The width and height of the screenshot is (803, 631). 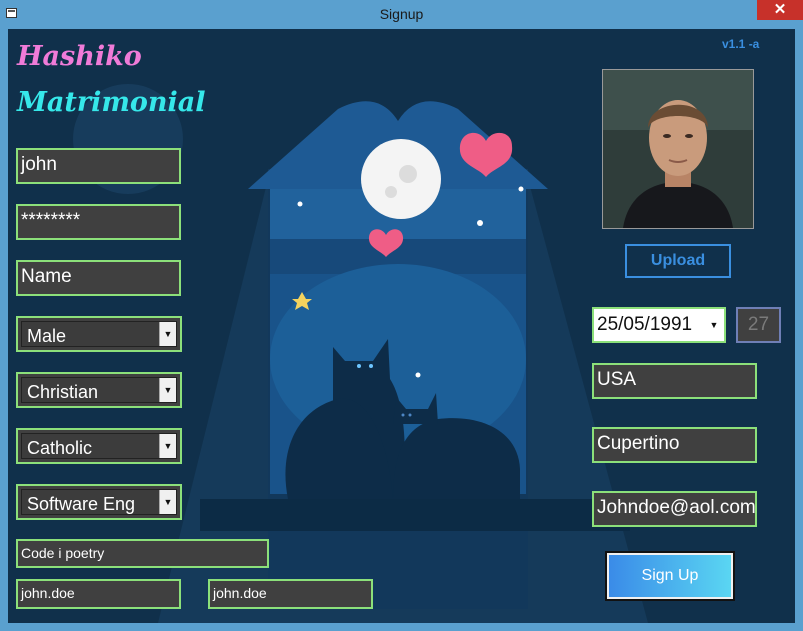 I want to click on password-field: ********, so click(x=98, y=222).